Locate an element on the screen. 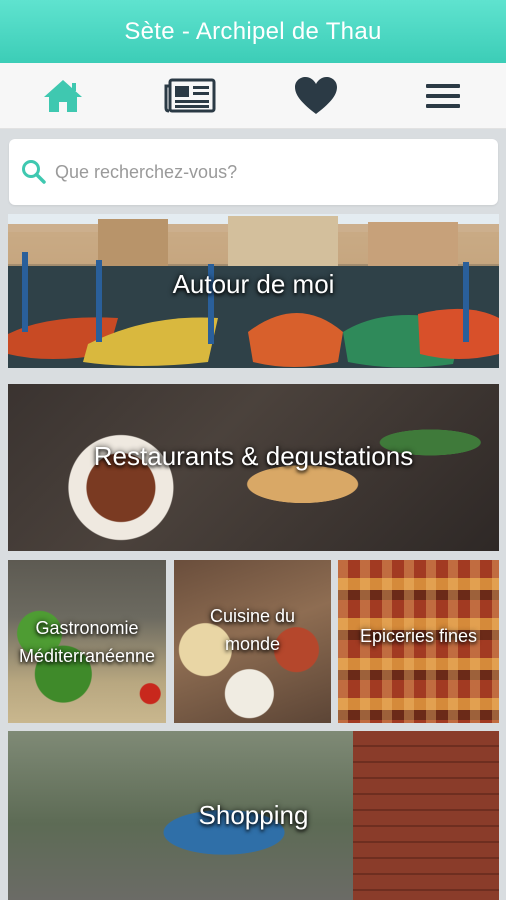  newspaper-icon is located at coordinates (190, 95).